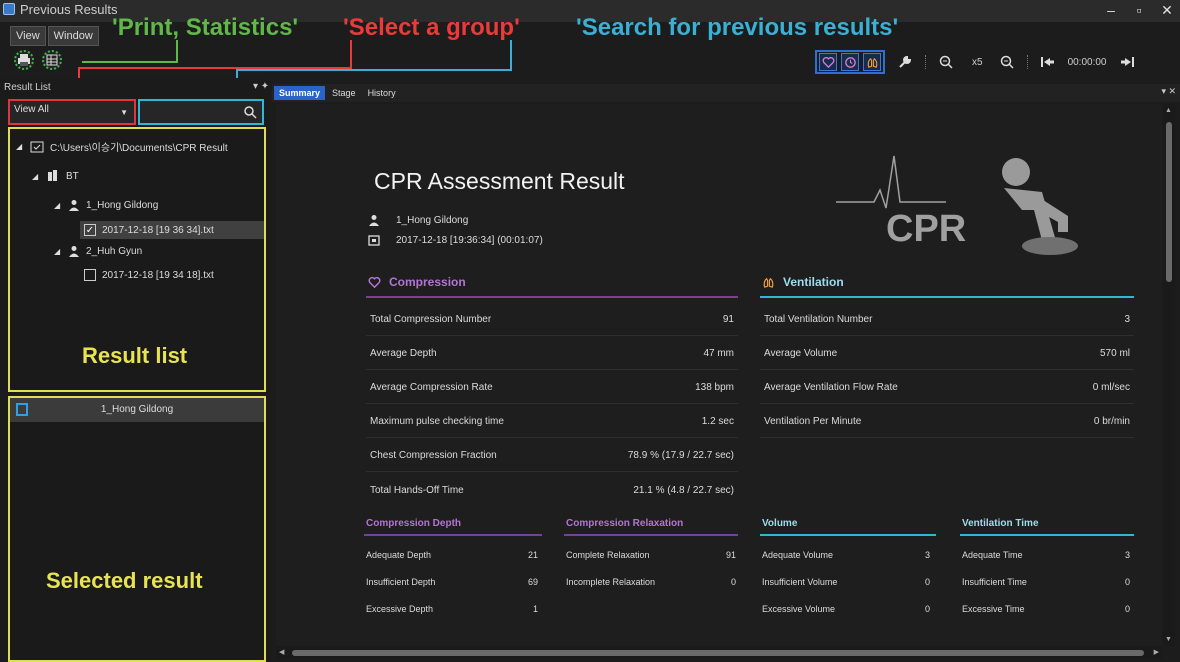  I want to click on group-icon, so click(52, 175).